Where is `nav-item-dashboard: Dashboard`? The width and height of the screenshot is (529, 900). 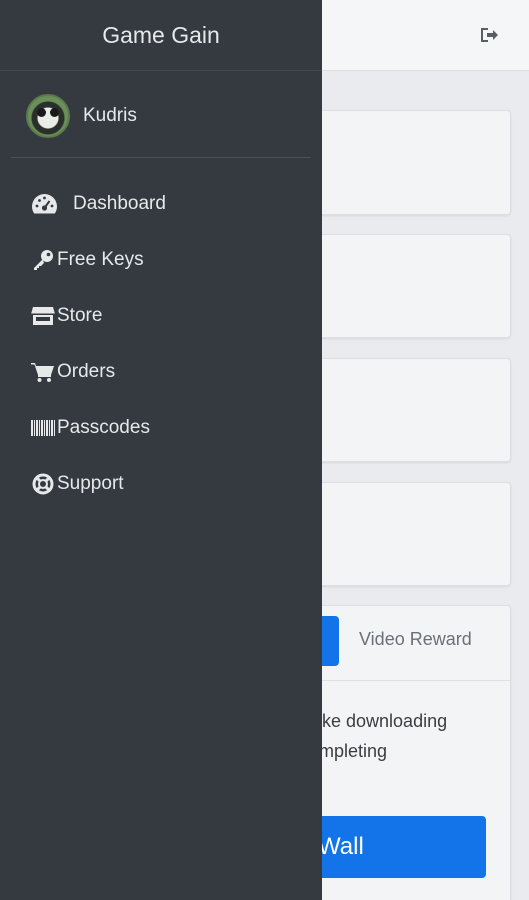
nav-item-dashboard: Dashboard is located at coordinates (161, 204).